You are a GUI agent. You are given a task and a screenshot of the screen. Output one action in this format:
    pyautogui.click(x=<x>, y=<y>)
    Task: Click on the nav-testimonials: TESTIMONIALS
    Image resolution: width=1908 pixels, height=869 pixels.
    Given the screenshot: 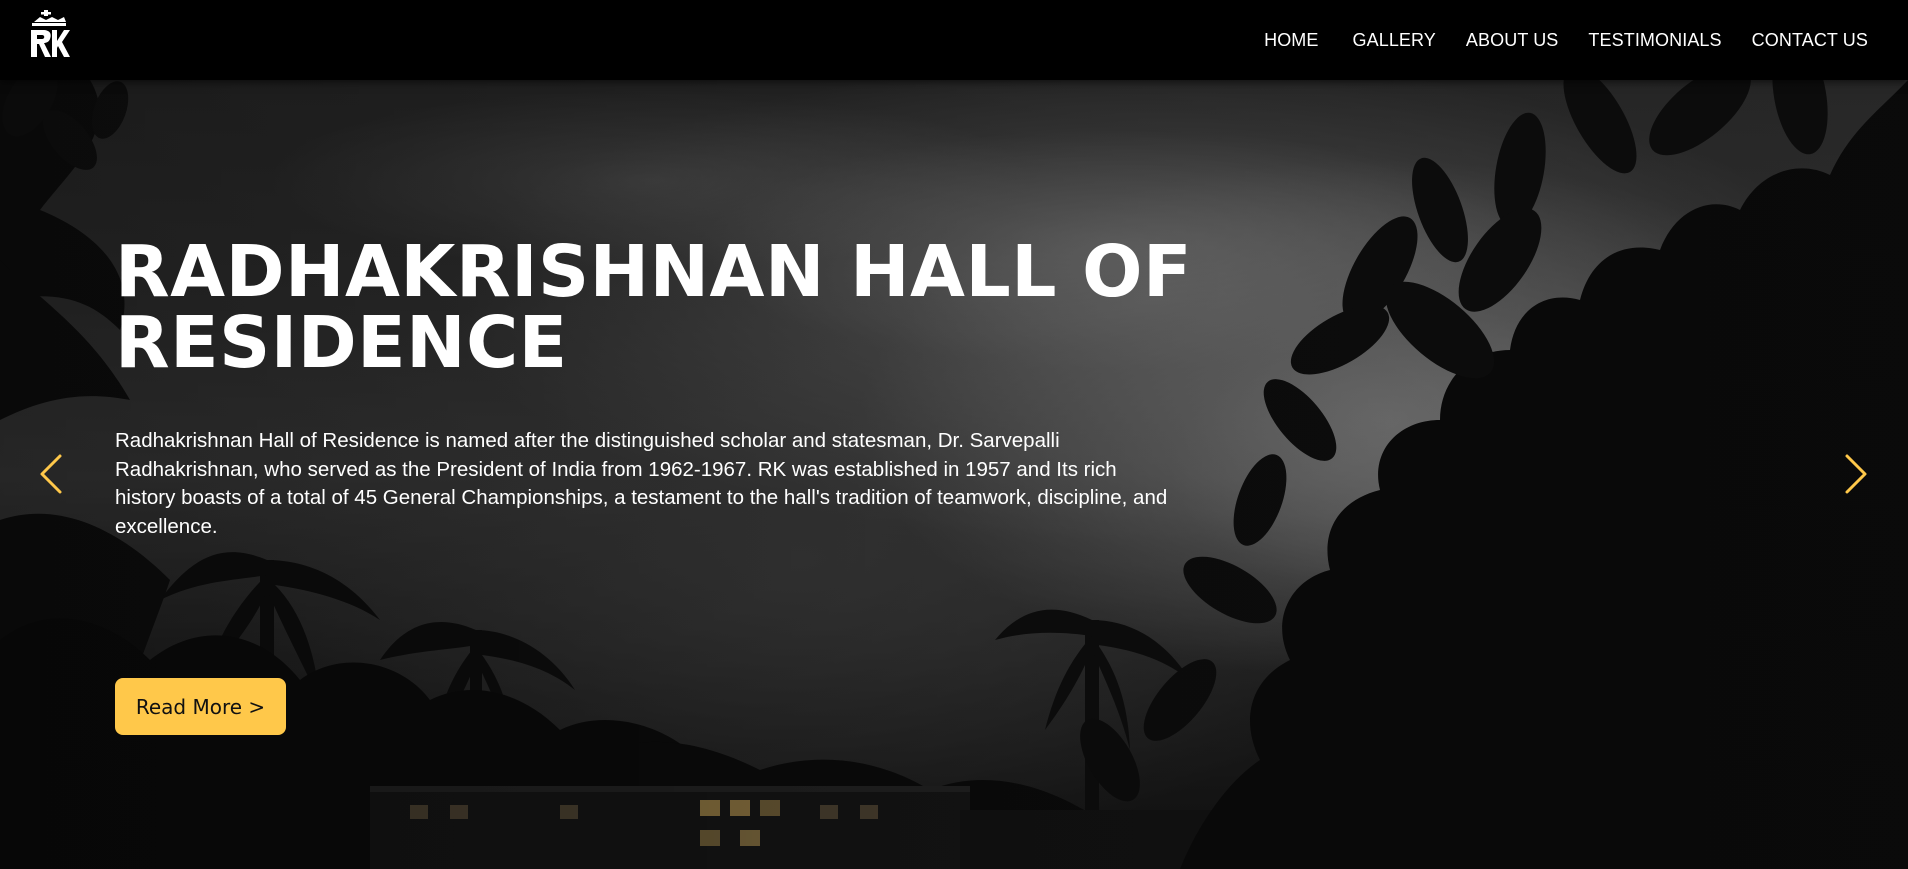 What is the action you would take?
    pyautogui.click(x=1654, y=40)
    